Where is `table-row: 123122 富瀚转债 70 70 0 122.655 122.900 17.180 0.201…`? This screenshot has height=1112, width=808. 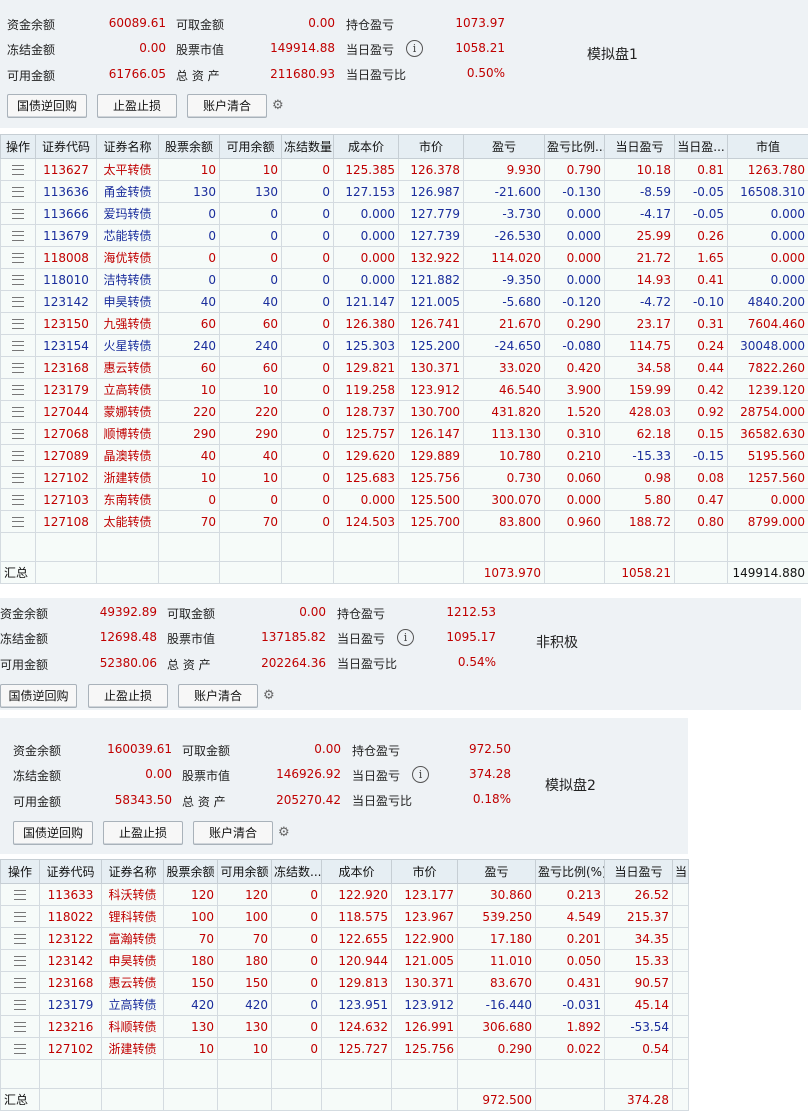 table-row: 123122 富瀚转债 70 70 0 122.655 122.900 17.180 0.201… is located at coordinates (344, 938).